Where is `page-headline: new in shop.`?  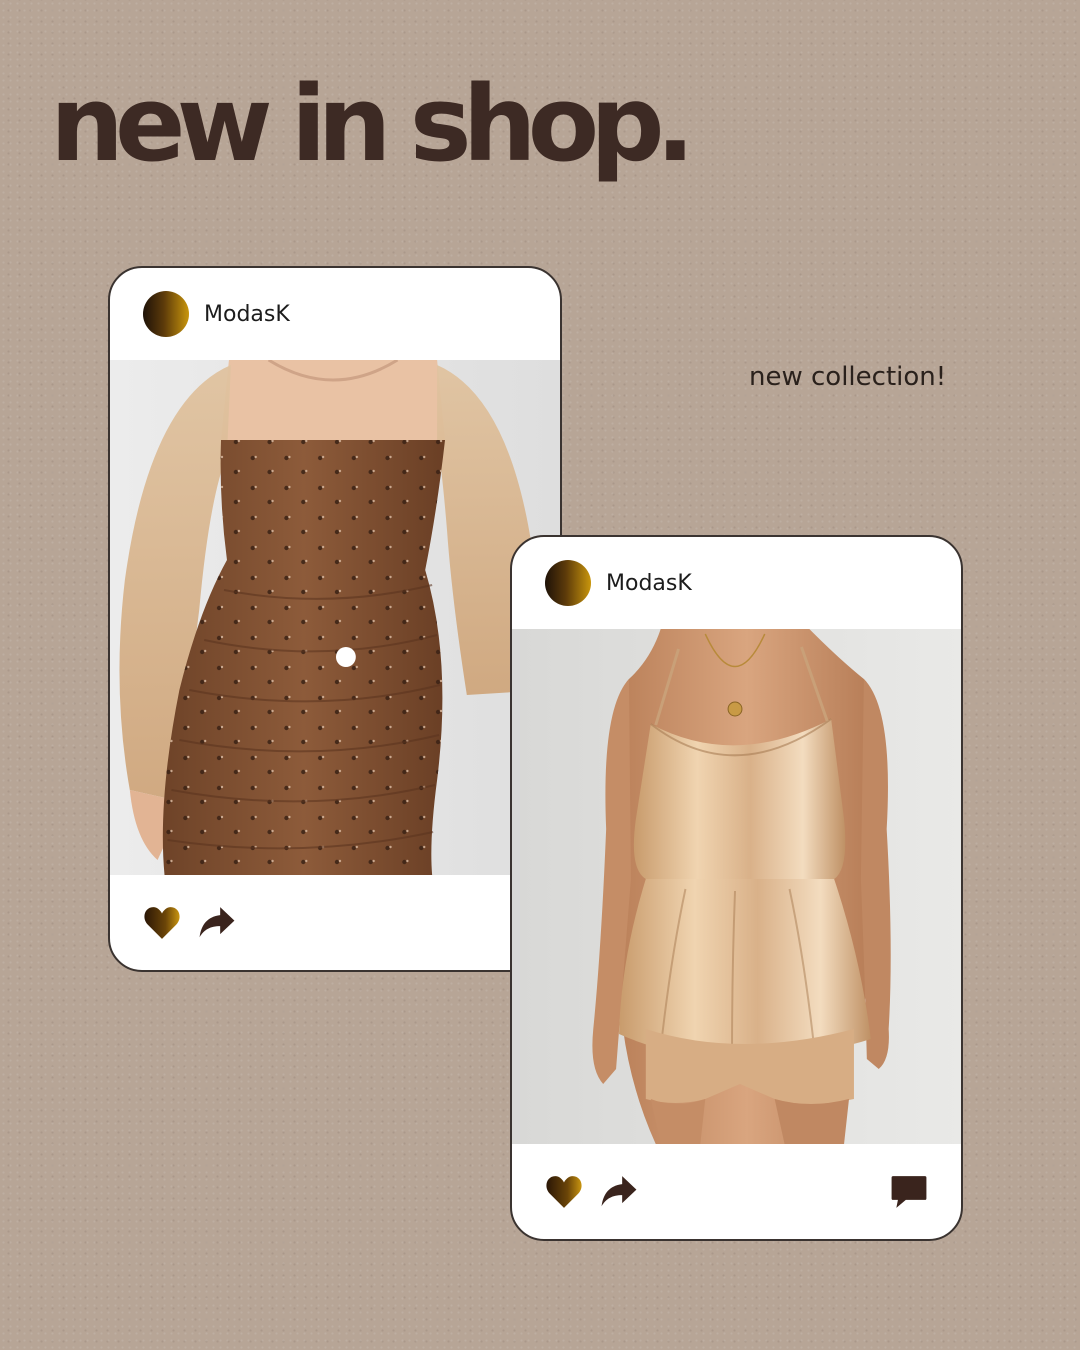
page-headline: new in shop. is located at coordinates (372, 124).